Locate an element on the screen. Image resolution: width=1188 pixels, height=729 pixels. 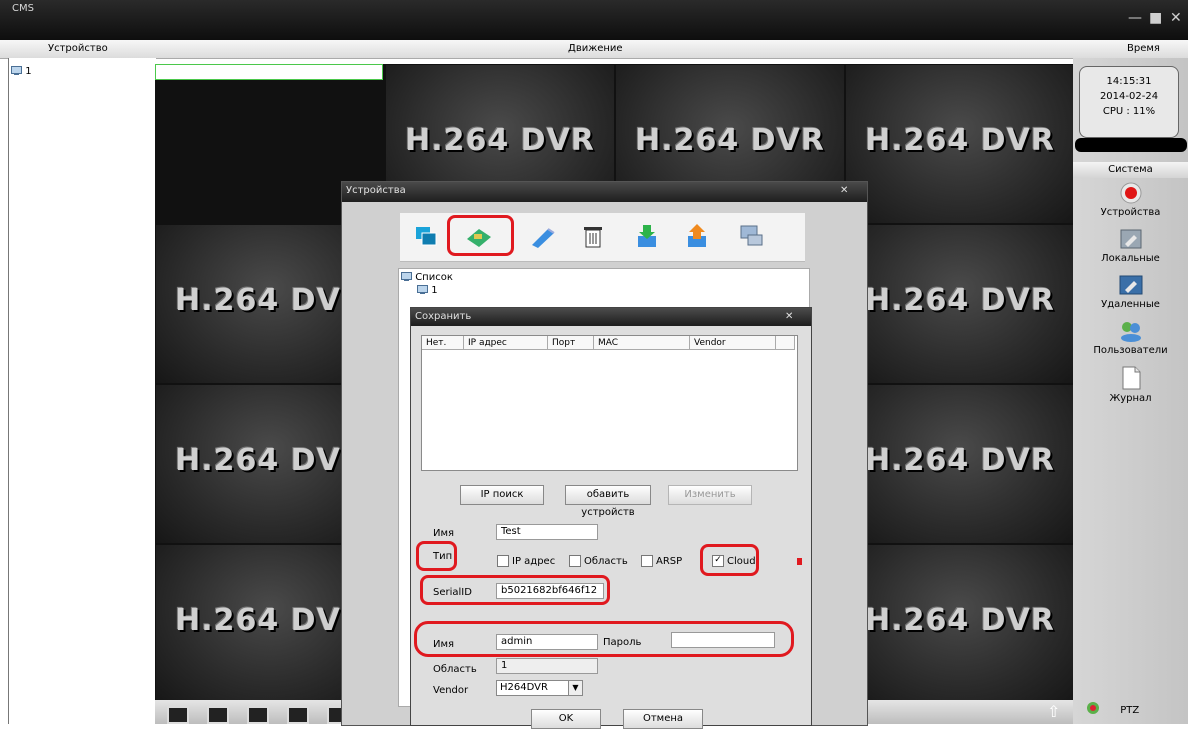
title-bar: CMS — ■ ✕ is located at coordinates (594, 20).